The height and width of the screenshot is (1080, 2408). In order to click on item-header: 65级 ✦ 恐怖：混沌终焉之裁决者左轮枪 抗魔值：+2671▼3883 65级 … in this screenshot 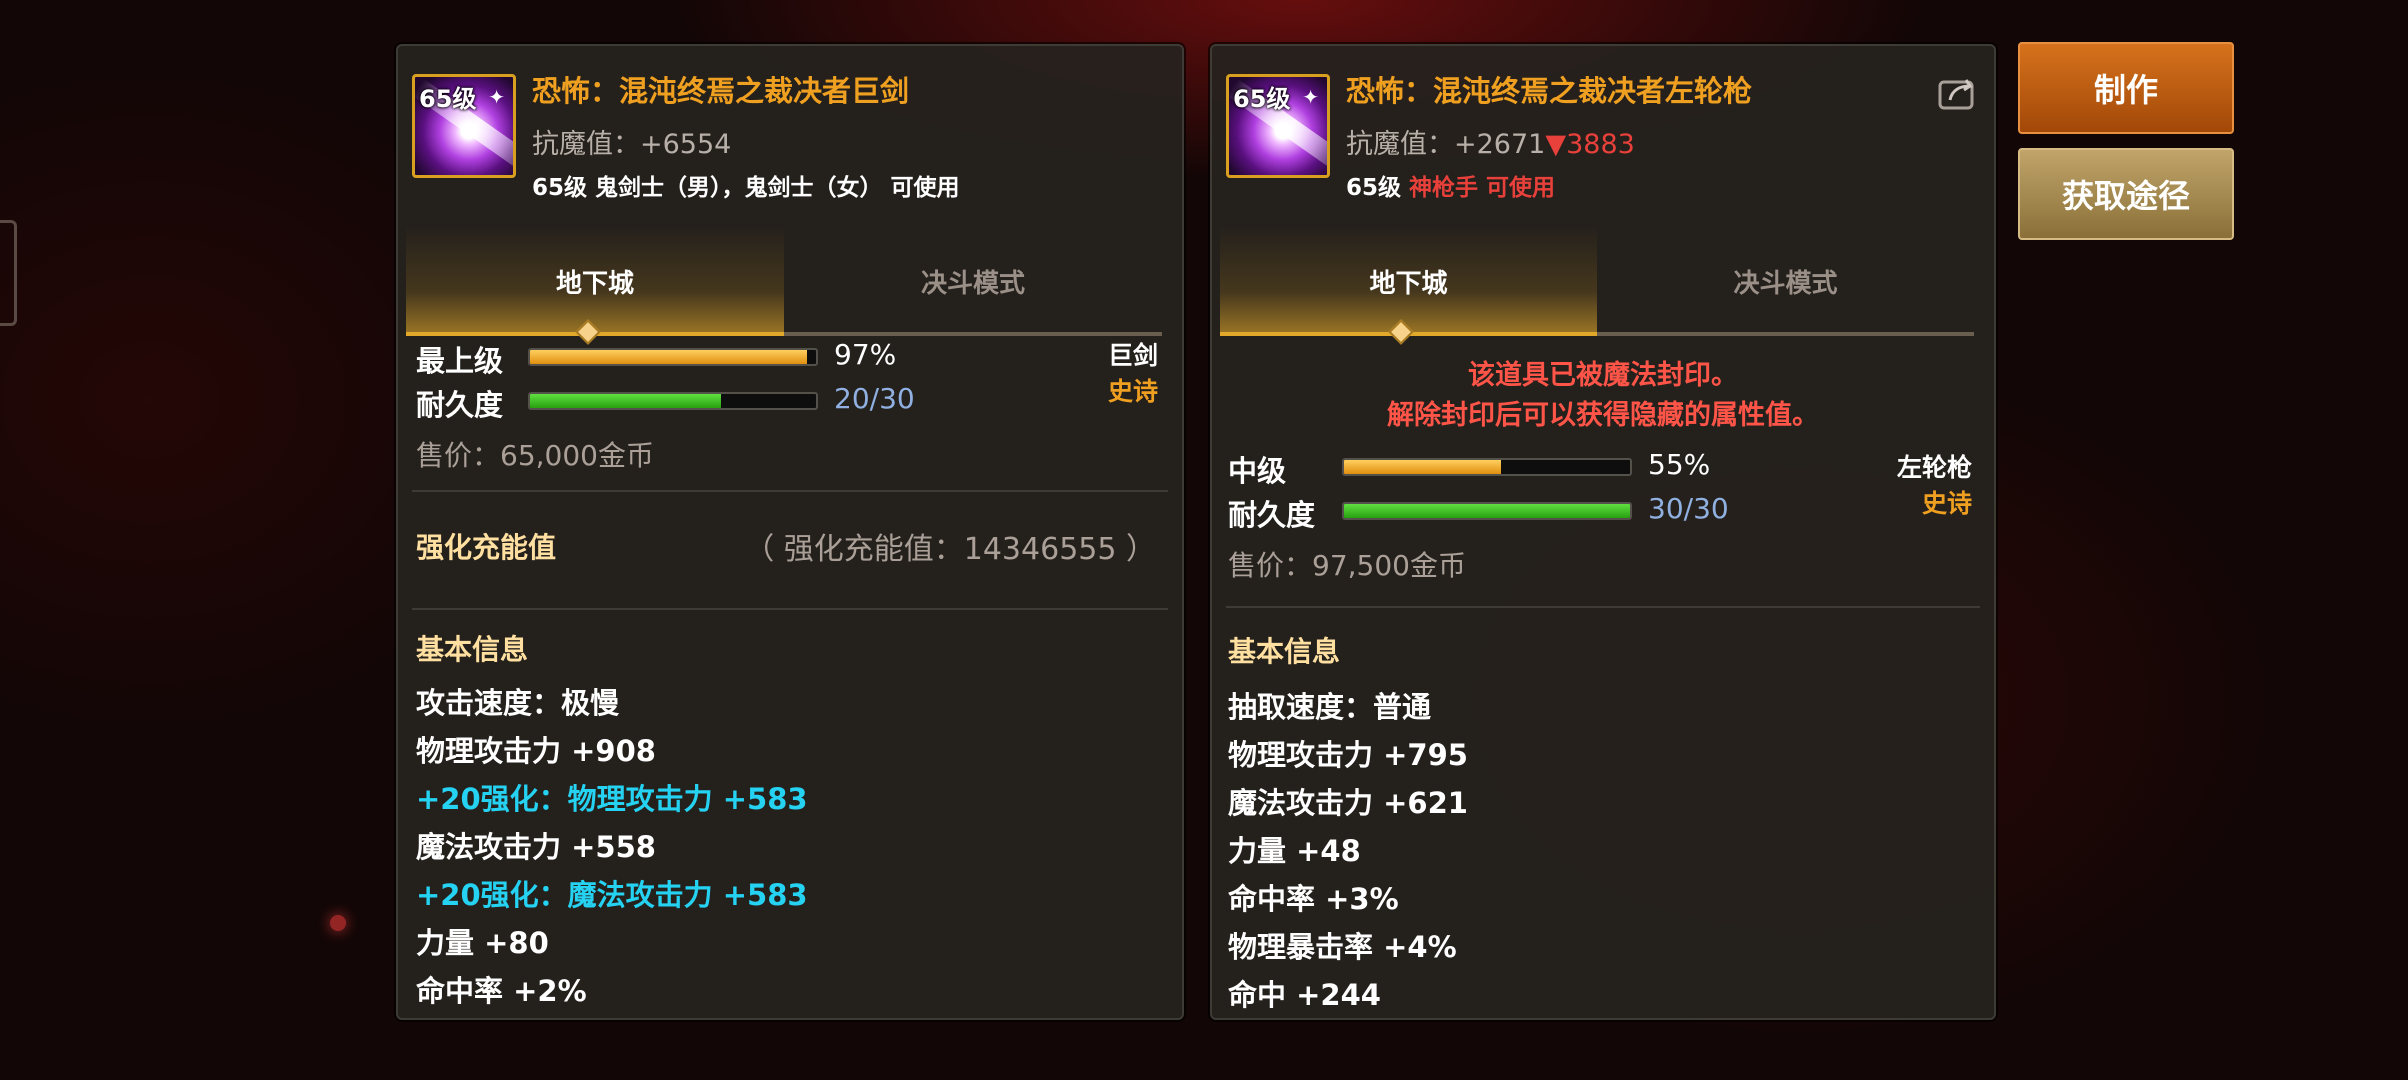, I will do `click(1603, 135)`.